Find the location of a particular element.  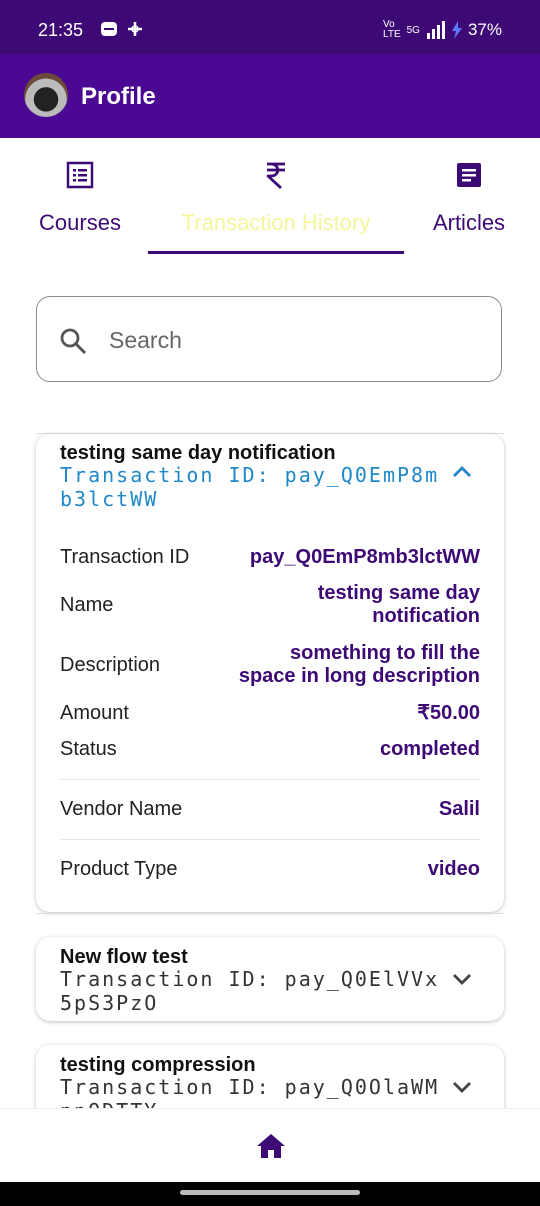

gesture-handle is located at coordinates (270, 1192).